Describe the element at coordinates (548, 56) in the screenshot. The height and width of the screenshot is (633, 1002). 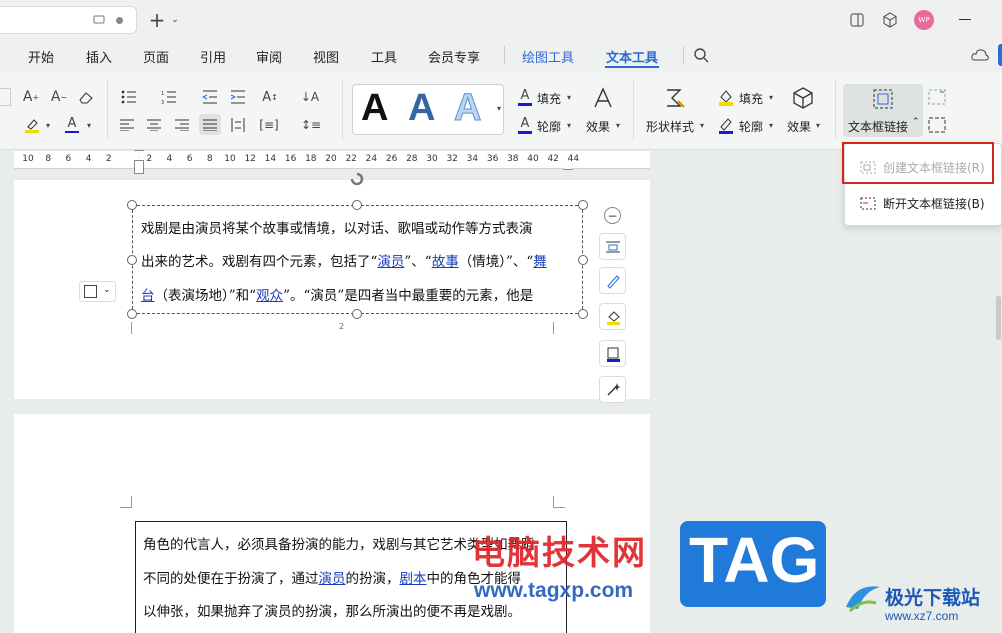
I see `menu-drawing-tools: 绘图工具` at that location.